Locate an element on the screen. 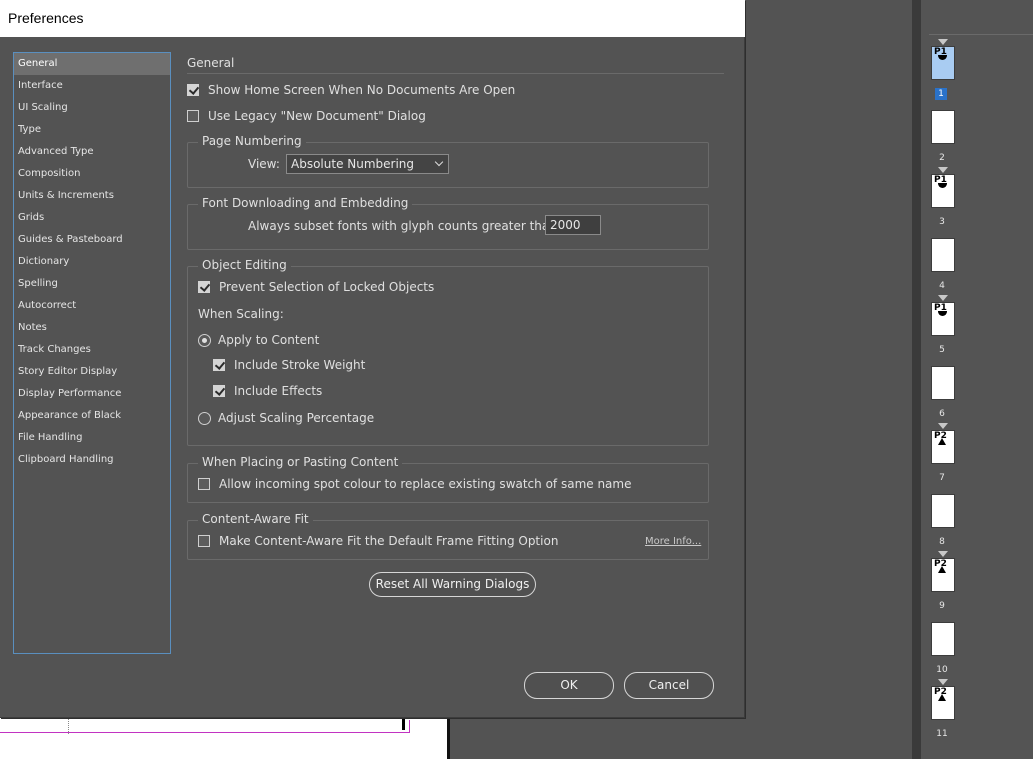 This screenshot has width=1033, height=759. glyph-count-input: 2000 is located at coordinates (573, 225).